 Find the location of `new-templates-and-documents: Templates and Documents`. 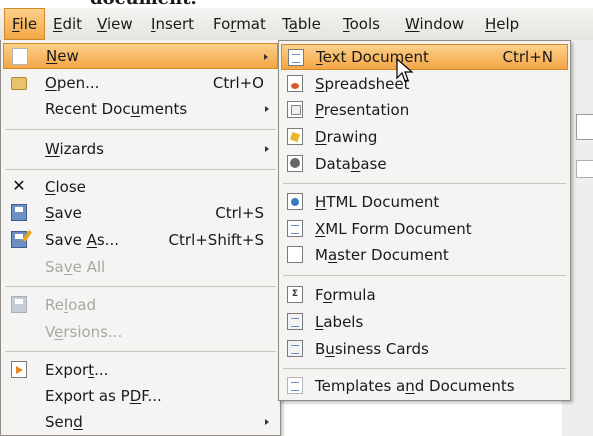

new-templates-and-documents: Templates and Documents is located at coordinates (424, 386).